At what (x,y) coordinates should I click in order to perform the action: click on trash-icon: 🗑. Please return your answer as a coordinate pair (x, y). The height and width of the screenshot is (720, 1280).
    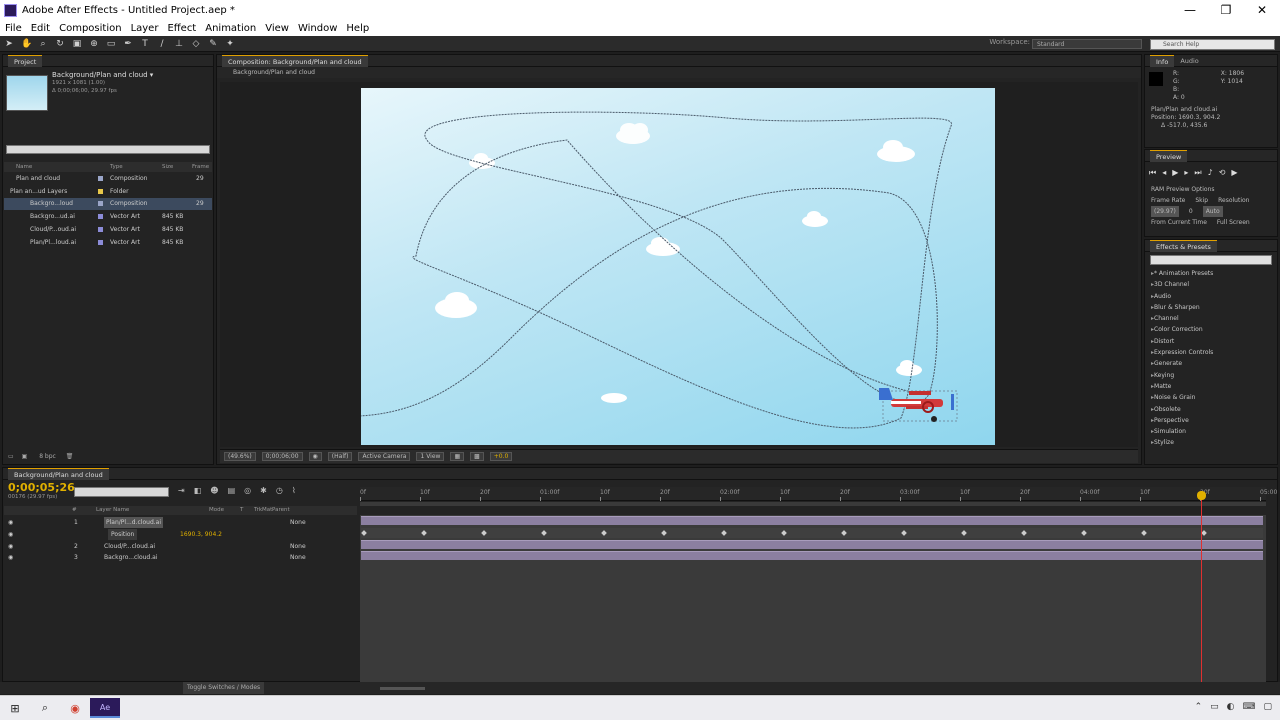
    Looking at the image, I should click on (70, 456).